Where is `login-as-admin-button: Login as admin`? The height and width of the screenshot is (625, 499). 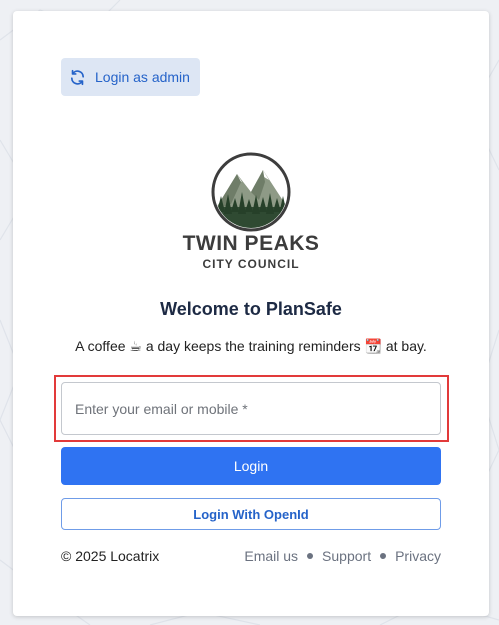 login-as-admin-button: Login as admin is located at coordinates (130, 77).